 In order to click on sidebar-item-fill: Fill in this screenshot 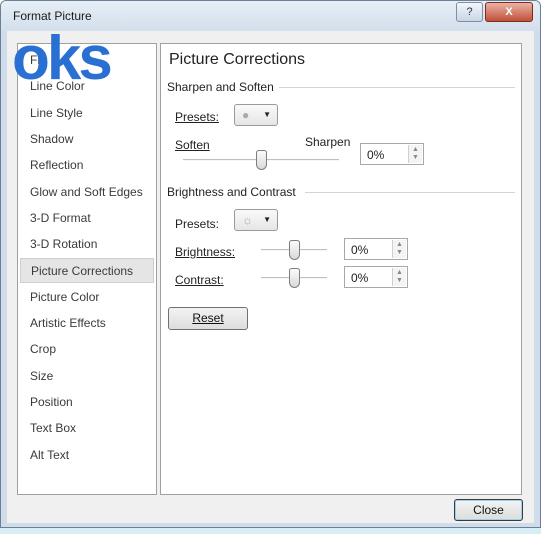, I will do `click(87, 60)`.